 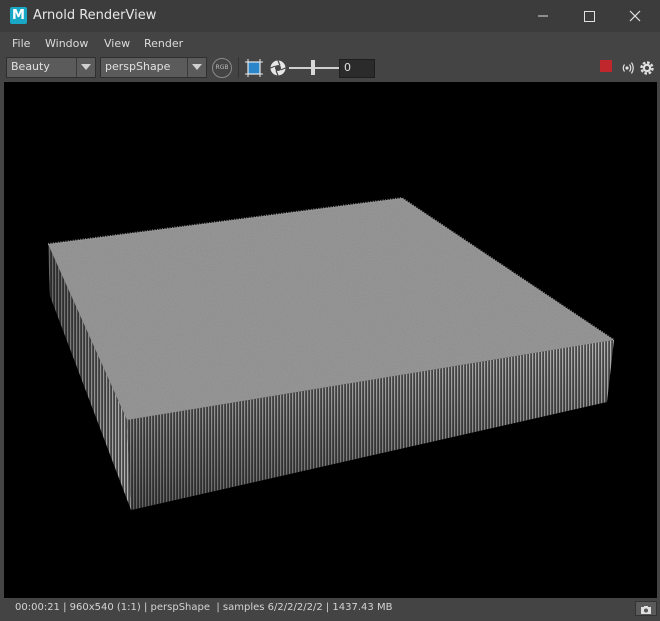 What do you see at coordinates (138, 66) in the screenshot?
I see `camera-dropdown-value: perspShape` at bounding box center [138, 66].